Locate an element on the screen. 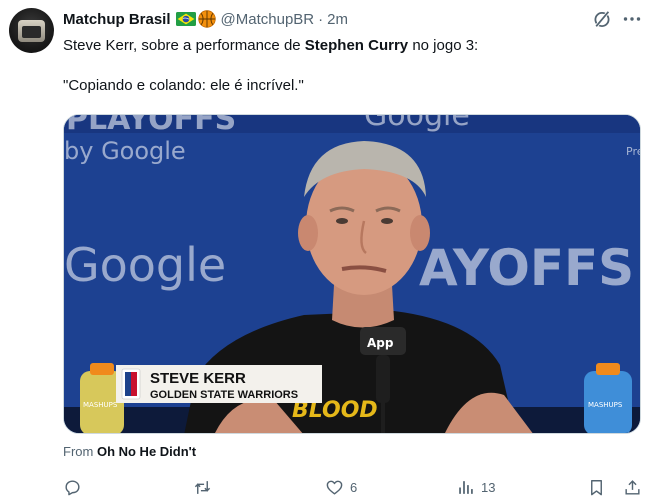  bookmark-icon is located at coordinates (596, 487).